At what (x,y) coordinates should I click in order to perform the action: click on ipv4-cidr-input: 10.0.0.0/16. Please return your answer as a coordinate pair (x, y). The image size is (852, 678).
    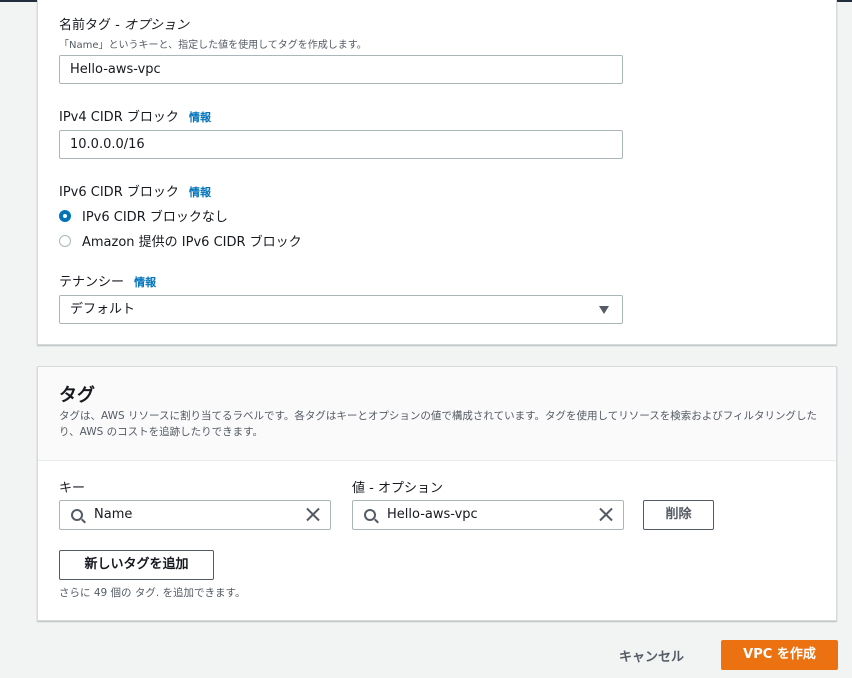
    Looking at the image, I should click on (341, 144).